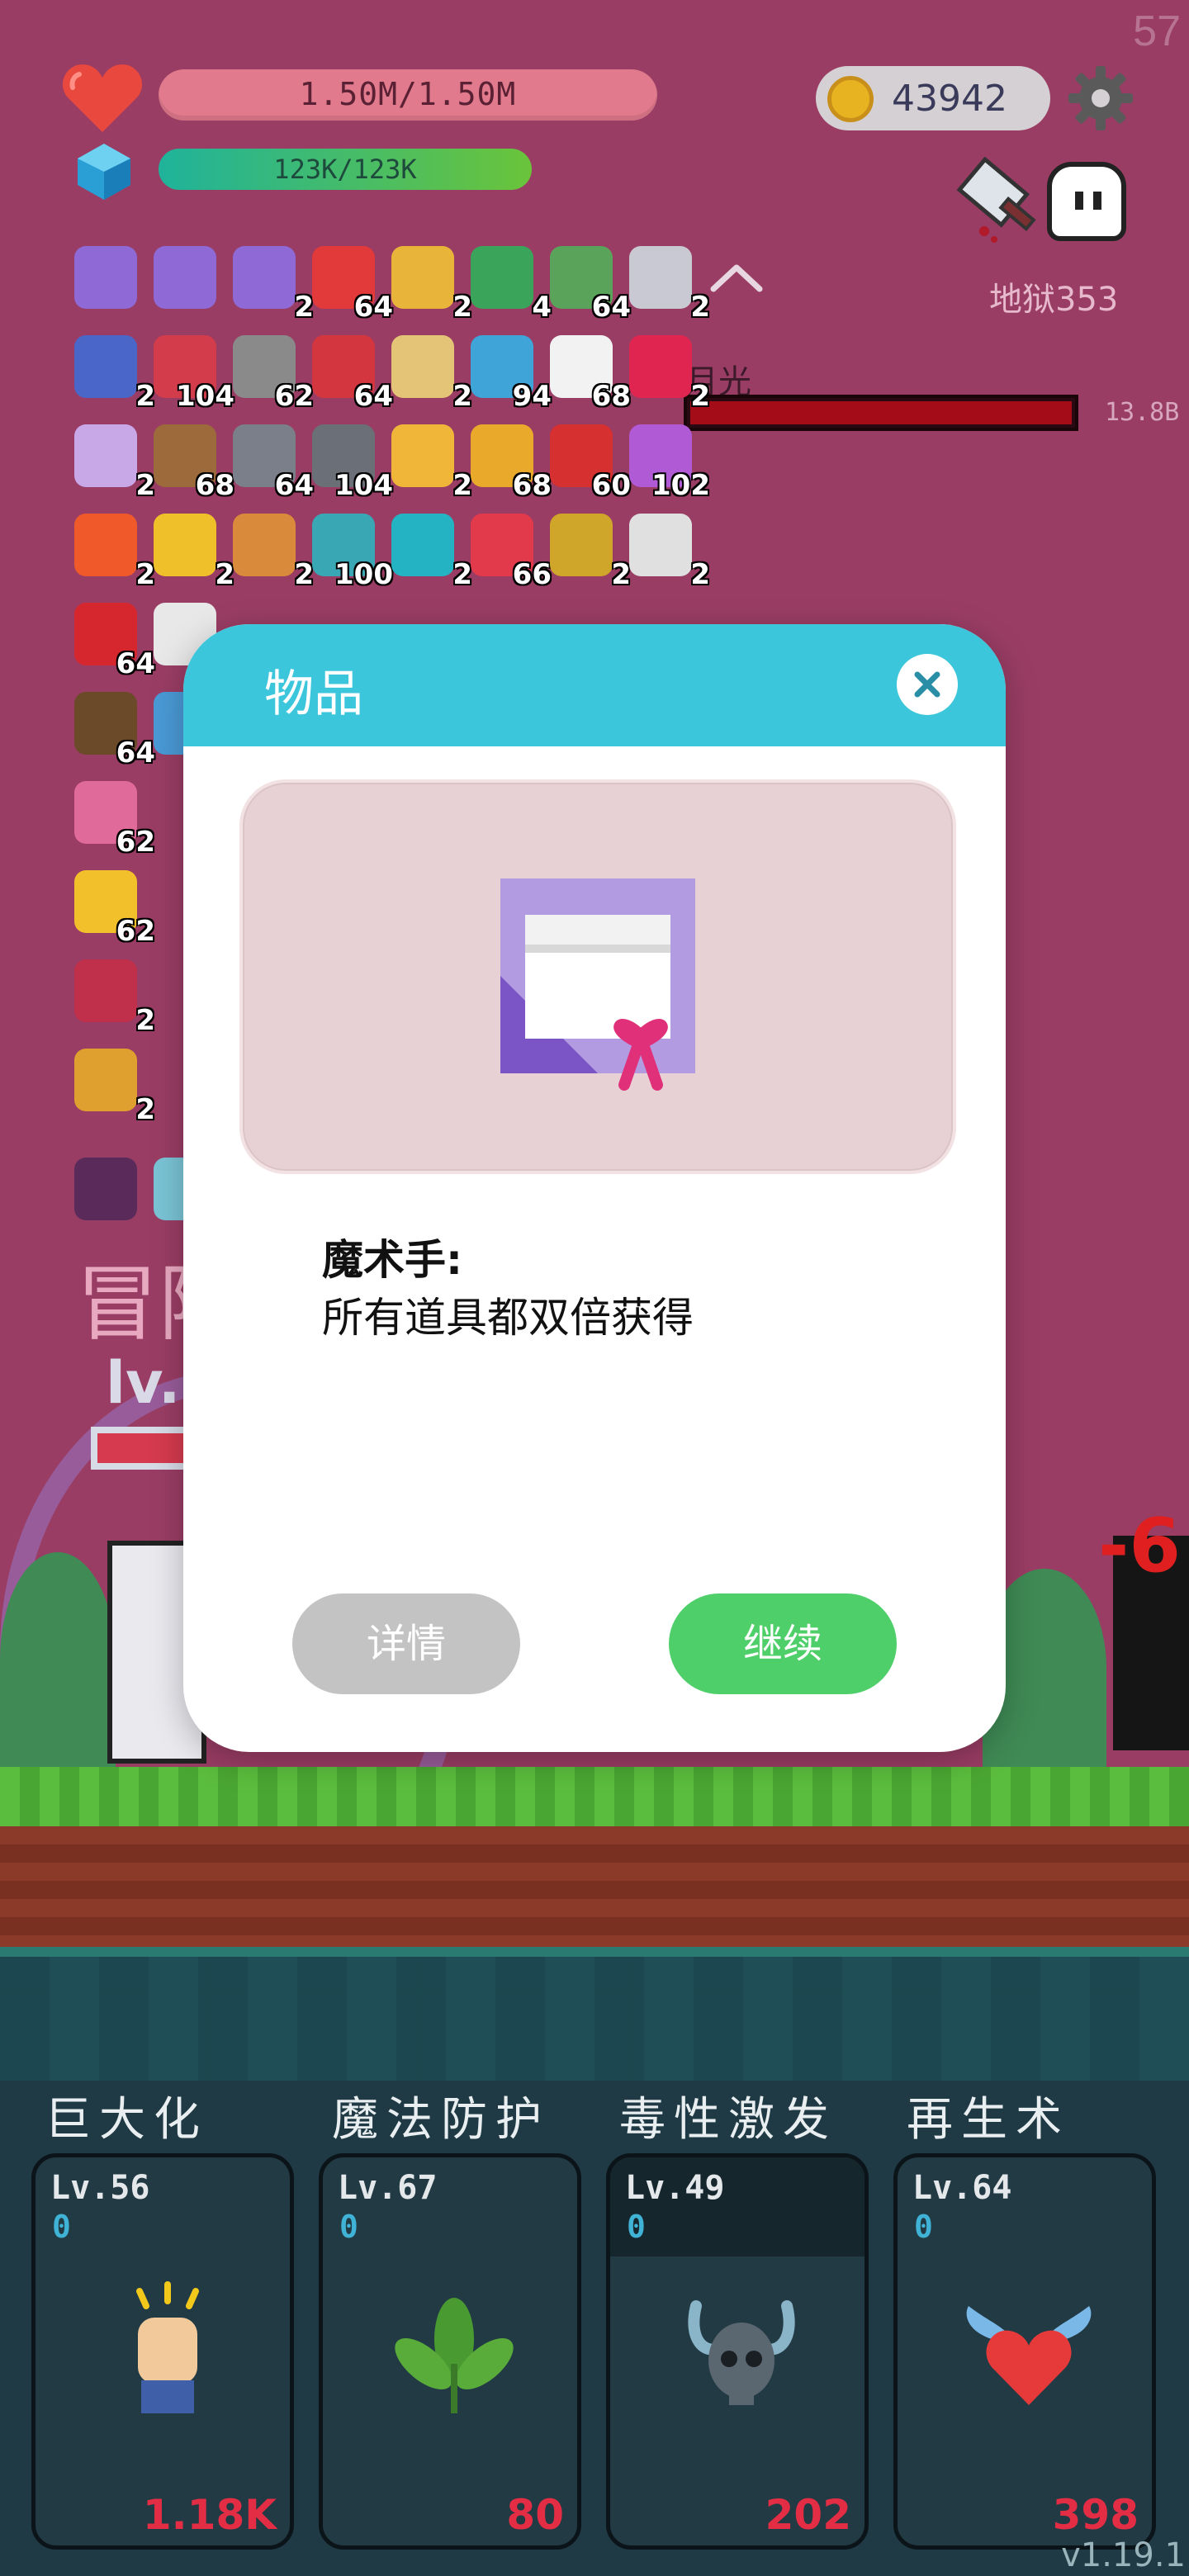  Describe the element at coordinates (508, 1318) in the screenshot. I see `item-description: 所有道具都双倍获得` at that location.